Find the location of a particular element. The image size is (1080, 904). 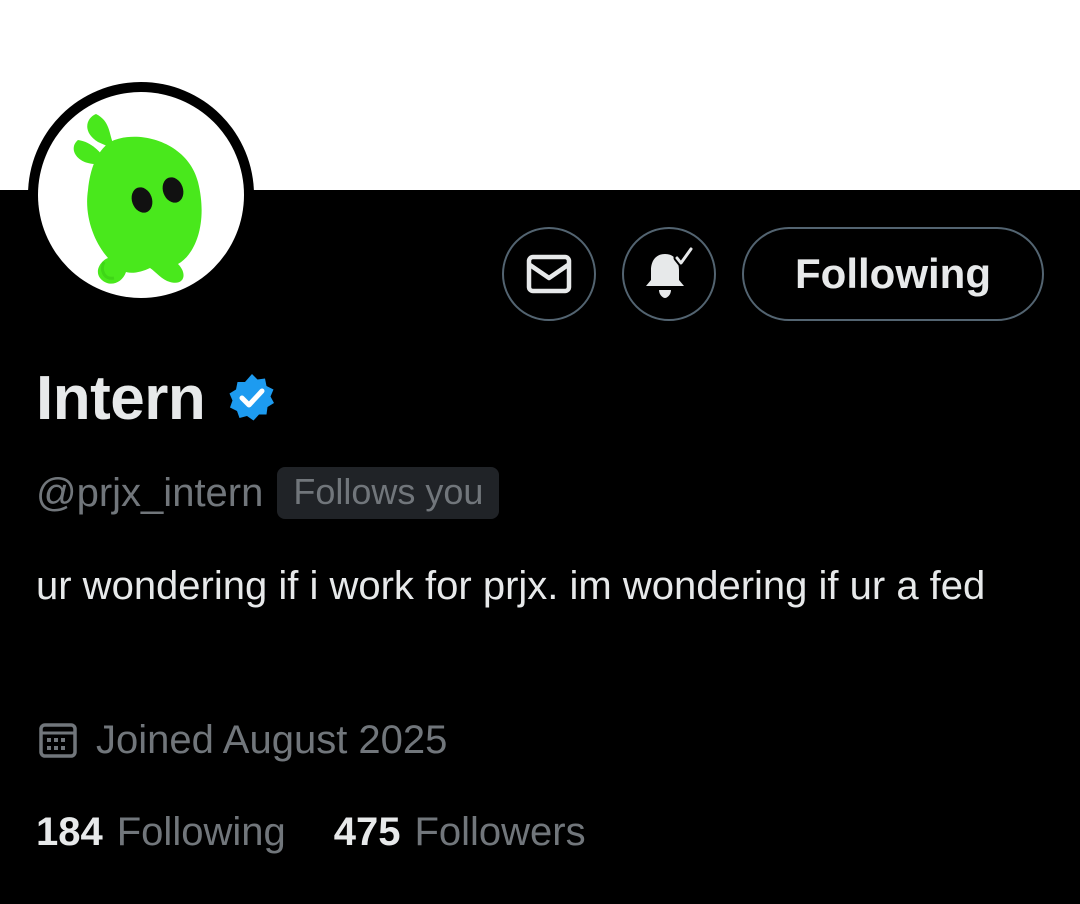

message-button is located at coordinates (549, 274).